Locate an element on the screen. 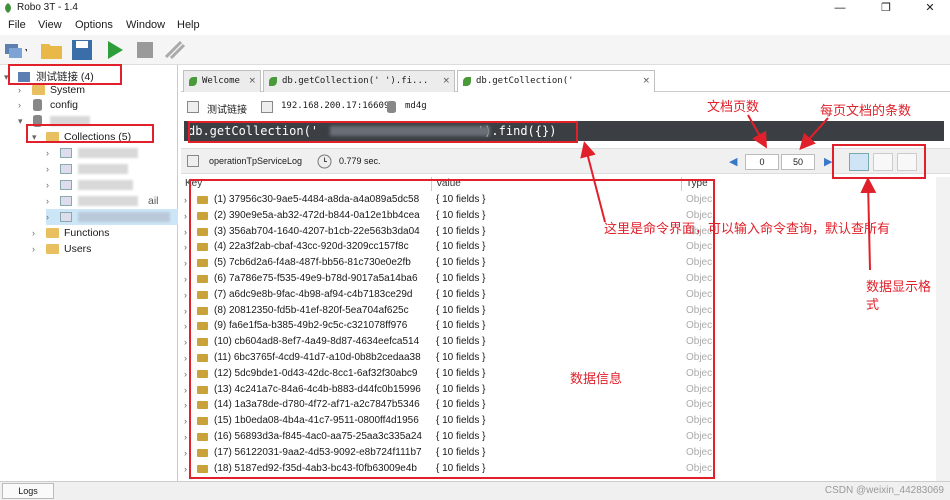  limit-input: 50 is located at coordinates (798, 162).